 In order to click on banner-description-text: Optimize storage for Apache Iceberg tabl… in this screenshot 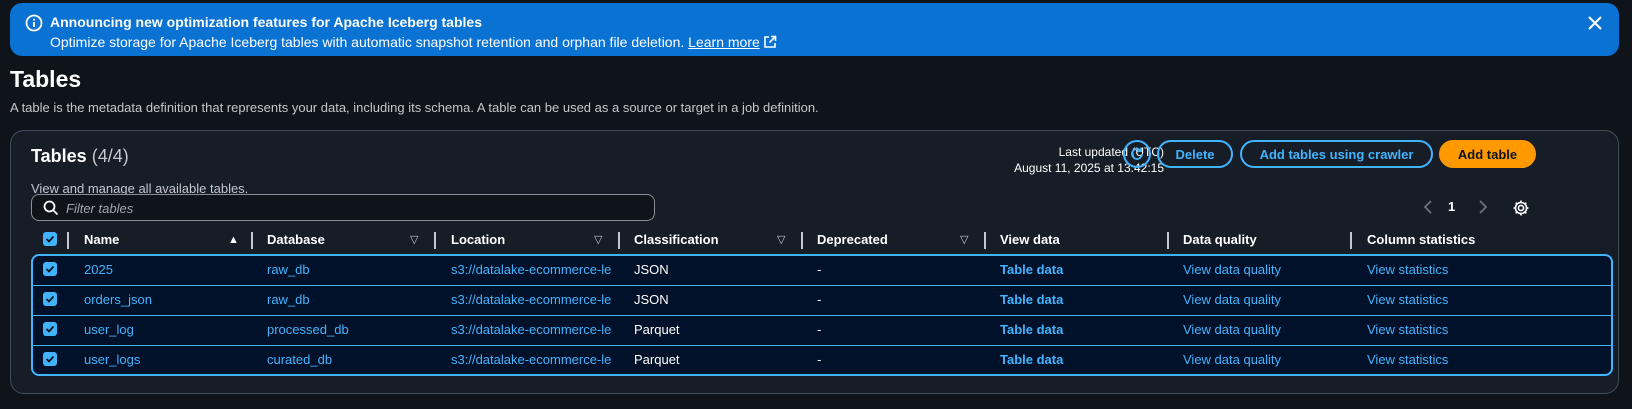, I will do `click(367, 42)`.